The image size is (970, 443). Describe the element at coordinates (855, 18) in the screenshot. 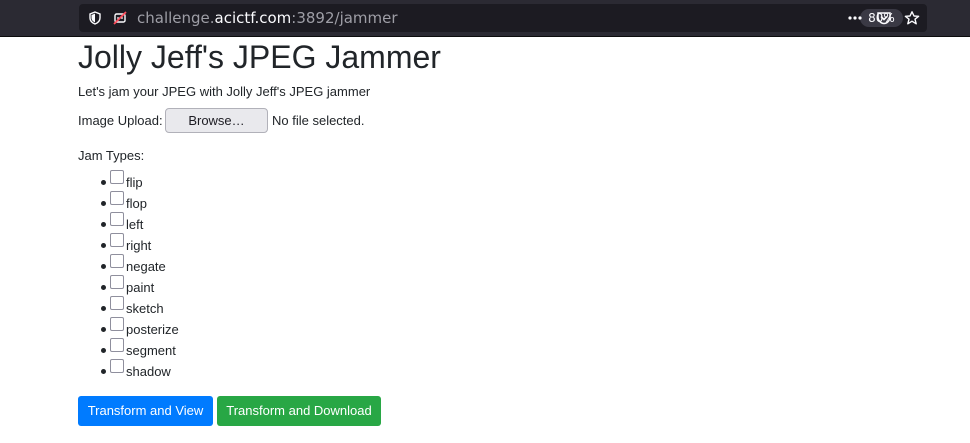

I see `more-options-icon` at that location.